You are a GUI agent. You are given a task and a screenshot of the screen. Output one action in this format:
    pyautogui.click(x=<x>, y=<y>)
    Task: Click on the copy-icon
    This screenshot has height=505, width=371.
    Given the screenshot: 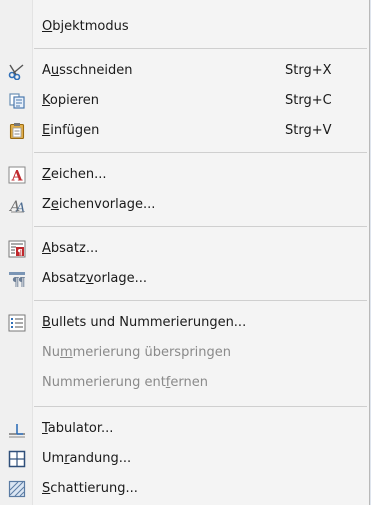 What is the action you would take?
    pyautogui.click(x=17, y=101)
    